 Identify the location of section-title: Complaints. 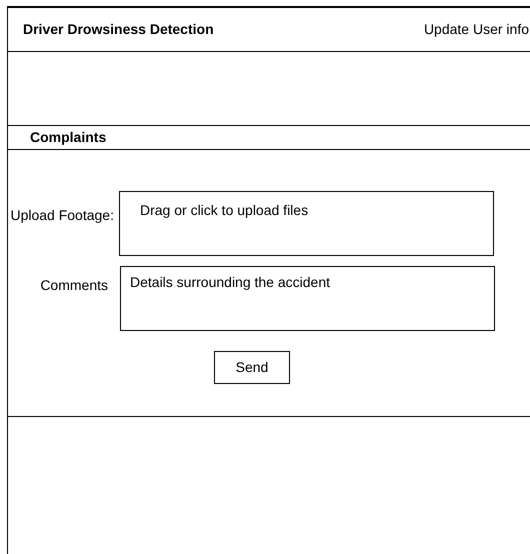
(68, 137).